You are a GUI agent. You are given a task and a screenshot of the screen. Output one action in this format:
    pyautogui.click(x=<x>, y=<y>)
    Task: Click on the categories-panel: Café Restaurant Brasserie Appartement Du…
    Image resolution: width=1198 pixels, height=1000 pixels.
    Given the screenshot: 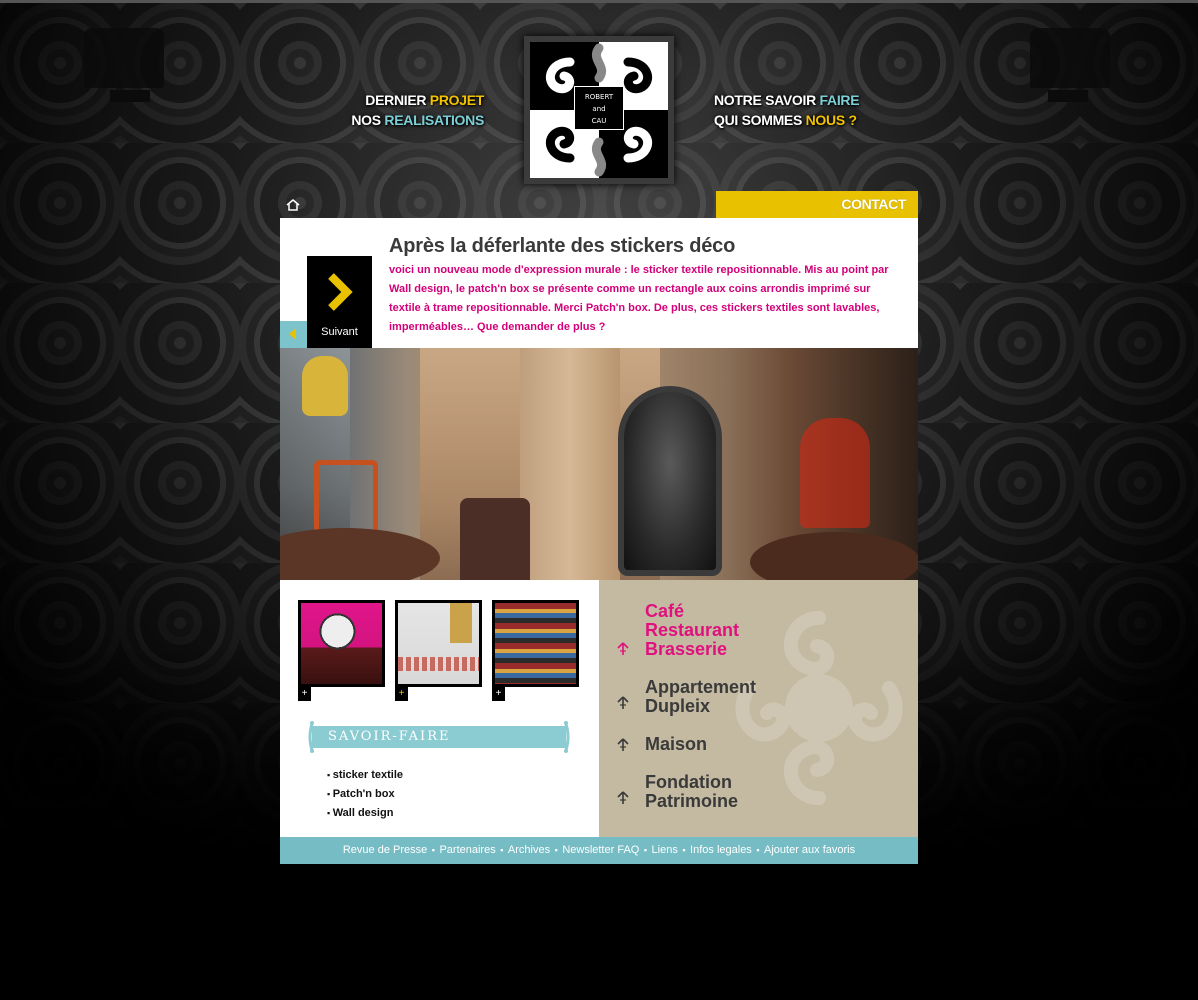 What is the action you would take?
    pyautogui.click(x=758, y=708)
    